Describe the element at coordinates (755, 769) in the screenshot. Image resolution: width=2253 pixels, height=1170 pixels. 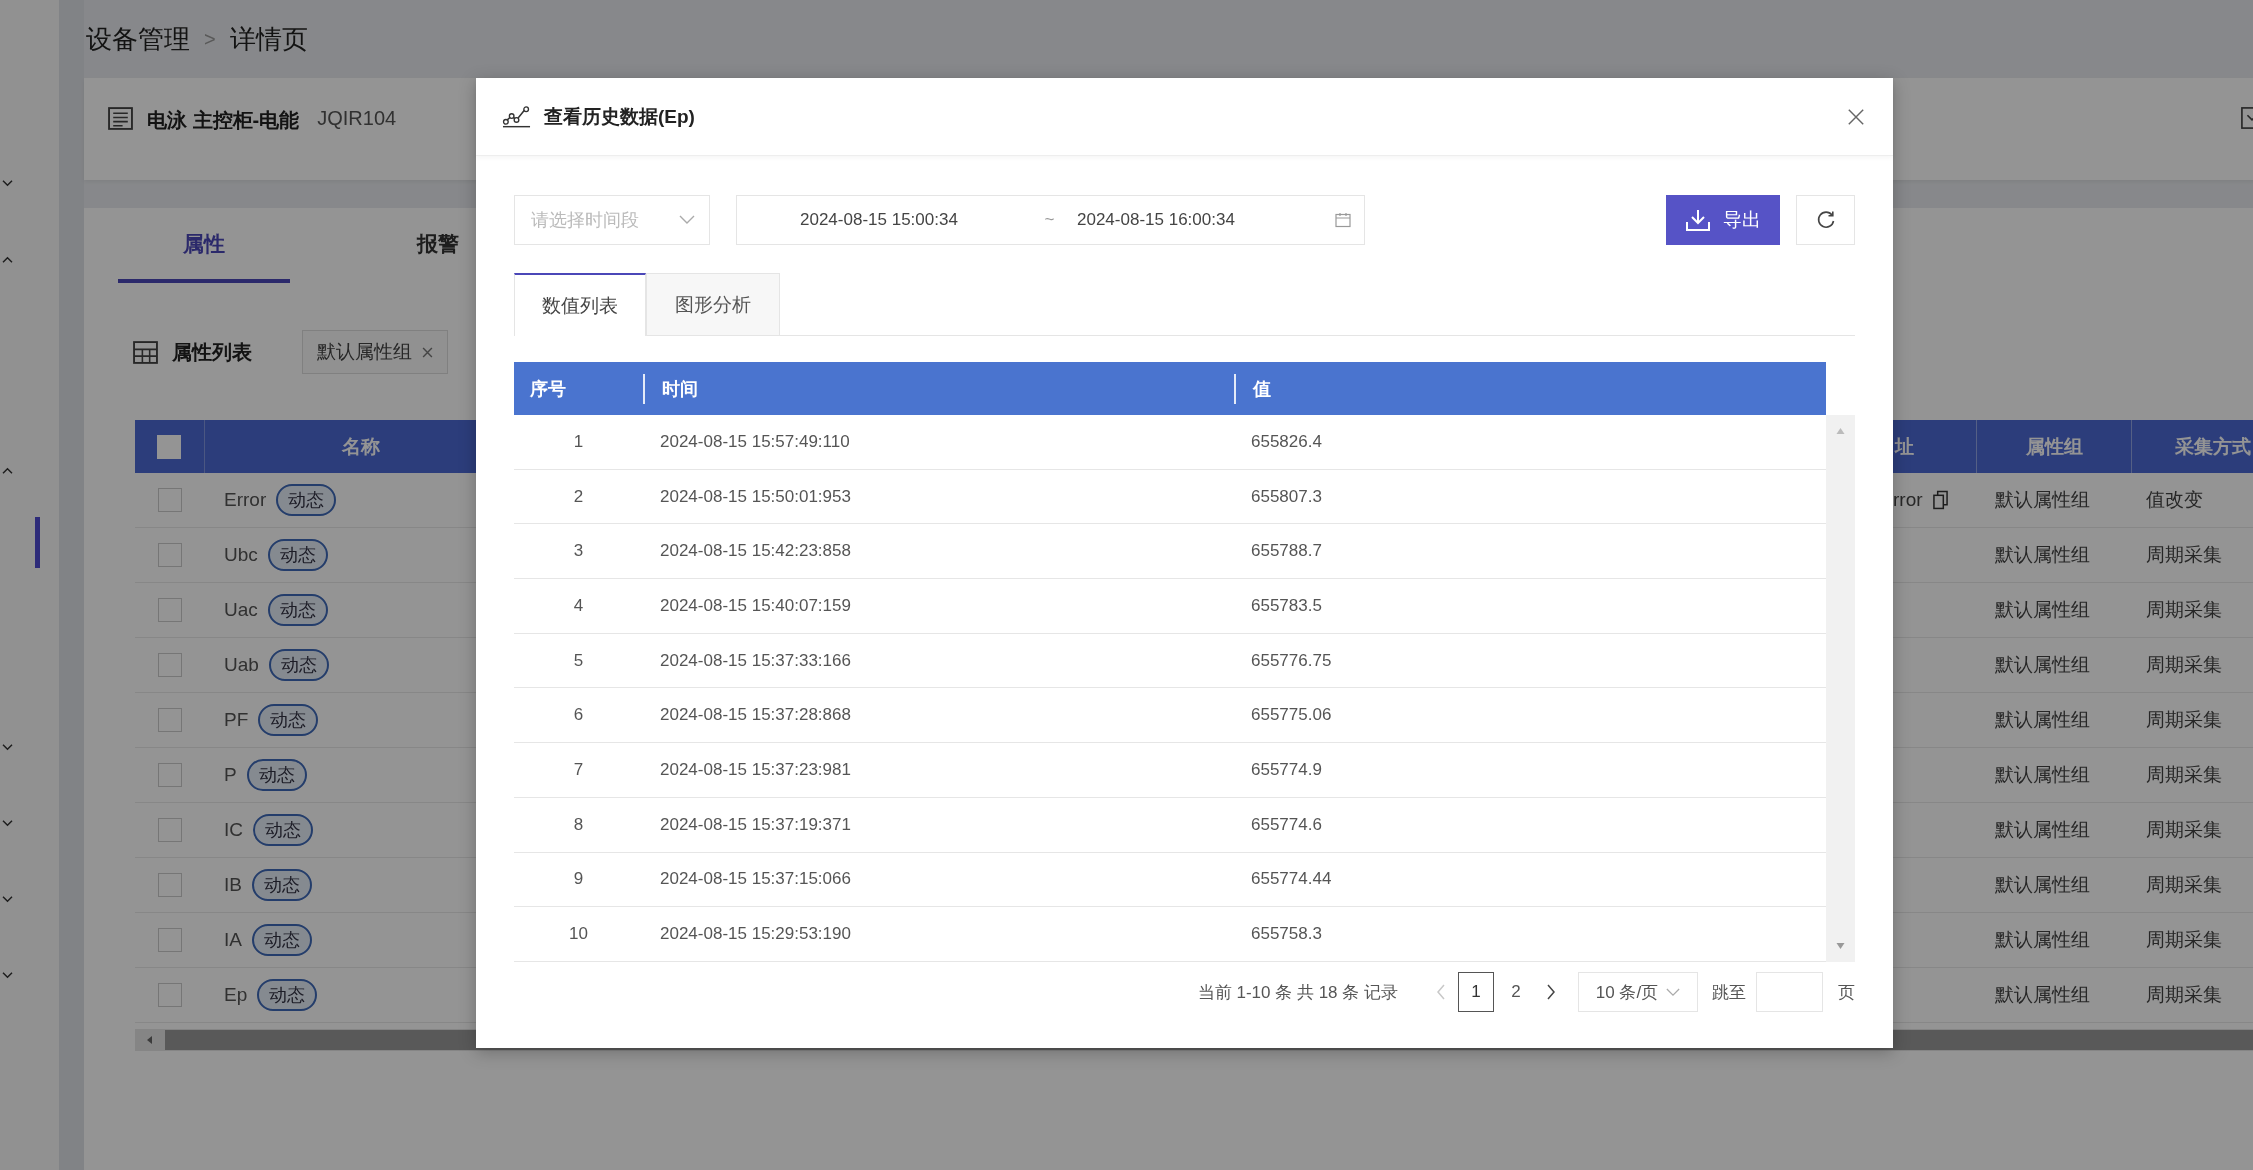
I see `table-cell: 2024-08-15 15:37:23:981` at that location.